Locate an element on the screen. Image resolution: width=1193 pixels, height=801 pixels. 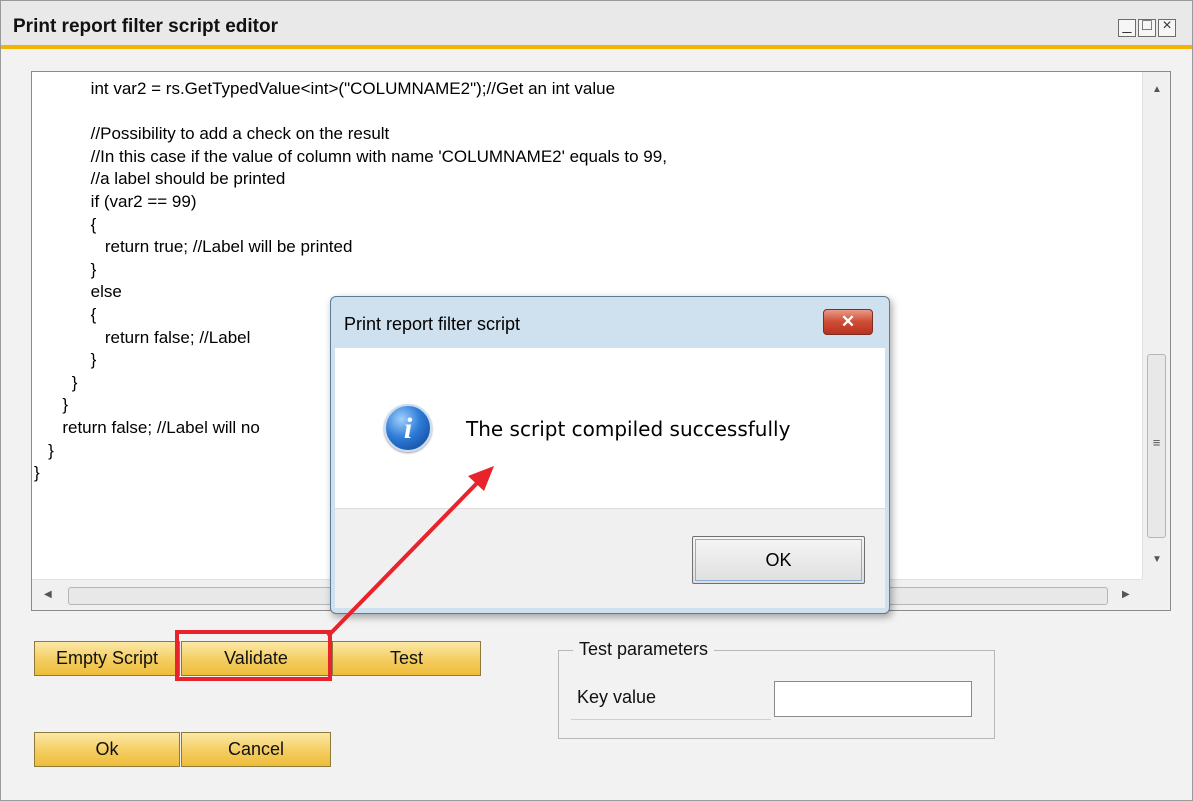
test-parameters-legend: Test parameters is located at coordinates (644, 649).